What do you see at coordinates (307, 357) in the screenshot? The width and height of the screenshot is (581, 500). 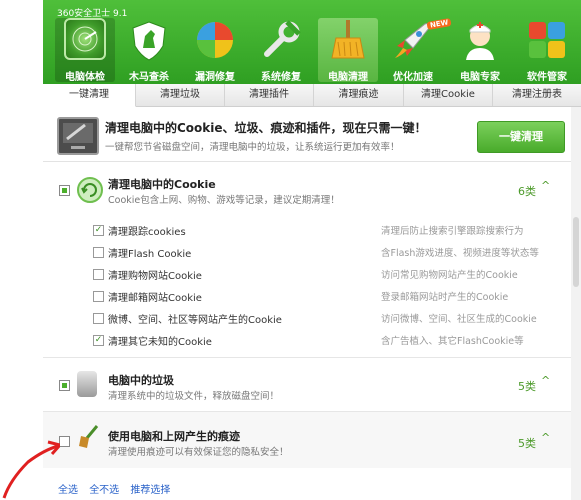 I see `divider` at bounding box center [307, 357].